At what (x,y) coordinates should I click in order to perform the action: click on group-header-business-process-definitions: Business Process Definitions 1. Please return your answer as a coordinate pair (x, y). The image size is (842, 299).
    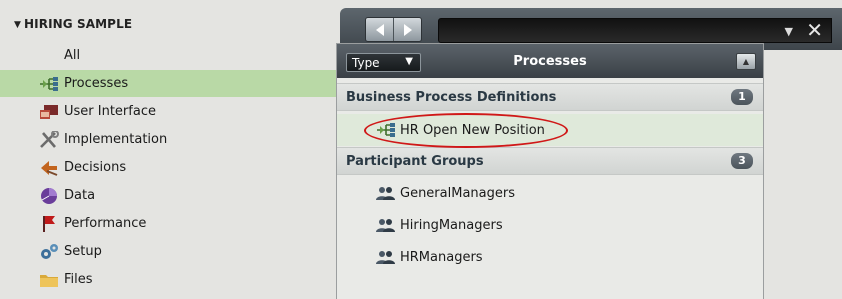
    Looking at the image, I should click on (550, 97).